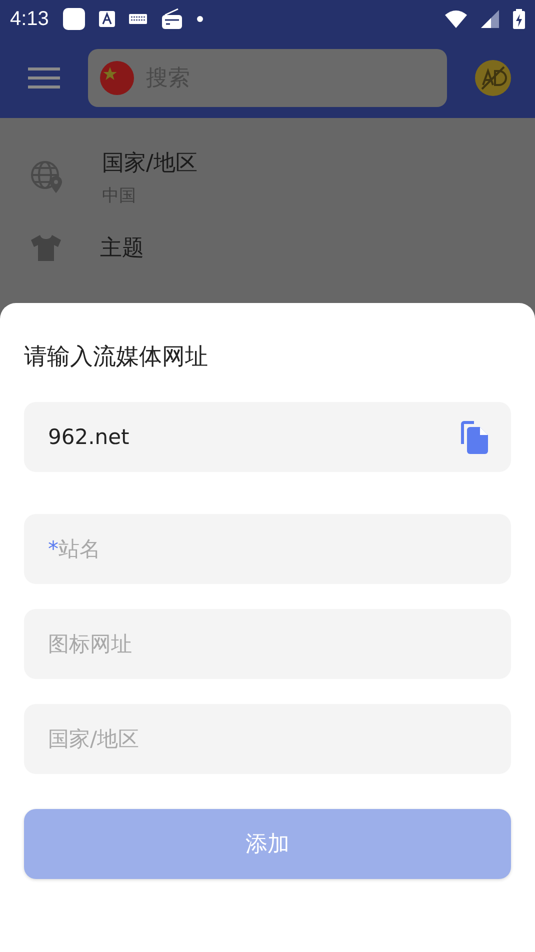 This screenshot has height=952, width=535. I want to click on dot-icon, so click(199, 19).